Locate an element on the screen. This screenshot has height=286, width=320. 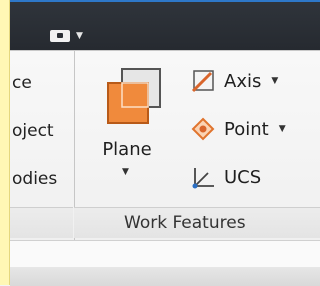
ribbon-item-partial-3: odies is located at coordinates (34, 179).